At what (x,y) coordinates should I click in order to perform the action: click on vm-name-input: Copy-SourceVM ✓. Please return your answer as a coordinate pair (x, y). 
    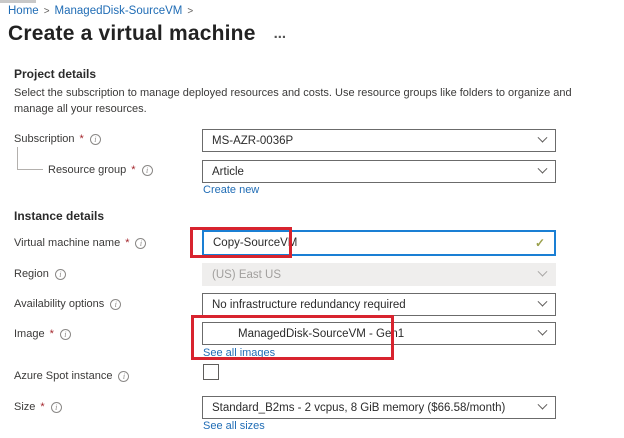
    Looking at the image, I should click on (379, 243).